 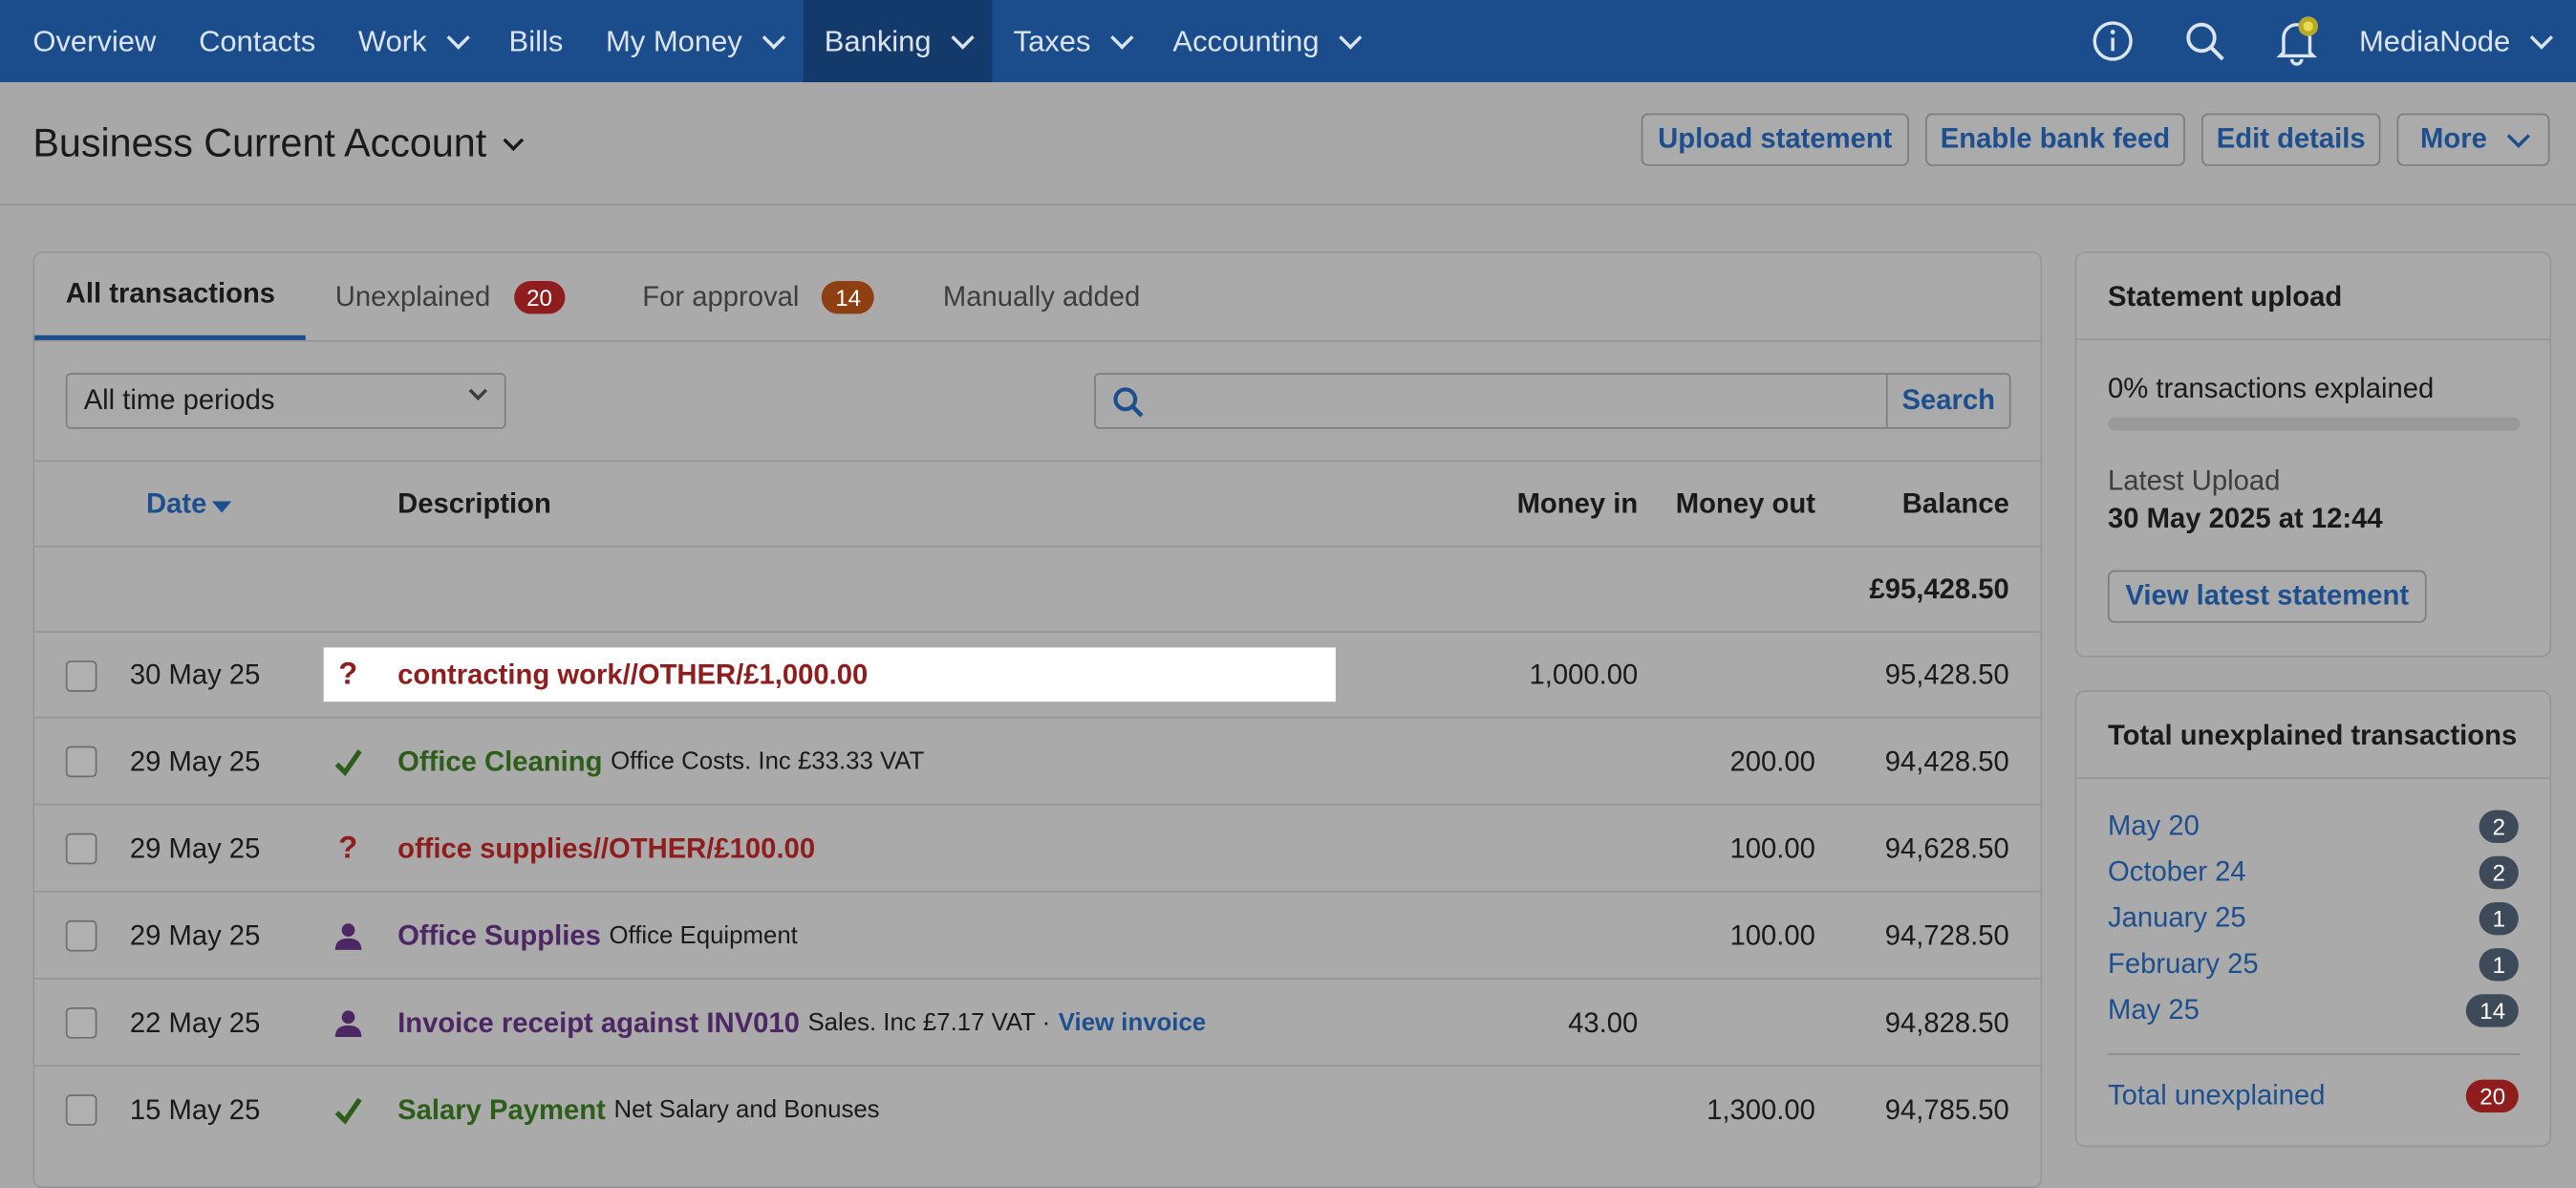 I want to click on total-count-badge: 20, so click(x=2492, y=1096).